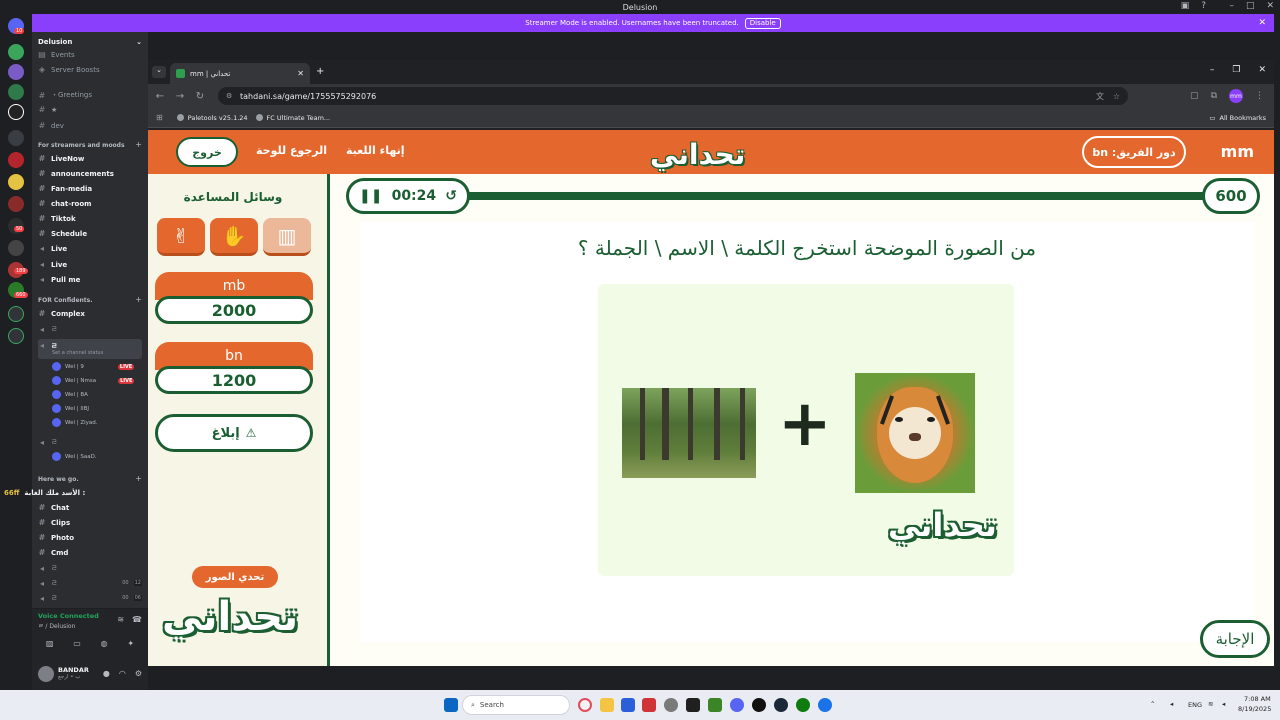 Image resolution: width=1280 pixels, height=720 pixels. What do you see at coordinates (451, 705) in the screenshot?
I see `windows-start-icon` at bounding box center [451, 705].